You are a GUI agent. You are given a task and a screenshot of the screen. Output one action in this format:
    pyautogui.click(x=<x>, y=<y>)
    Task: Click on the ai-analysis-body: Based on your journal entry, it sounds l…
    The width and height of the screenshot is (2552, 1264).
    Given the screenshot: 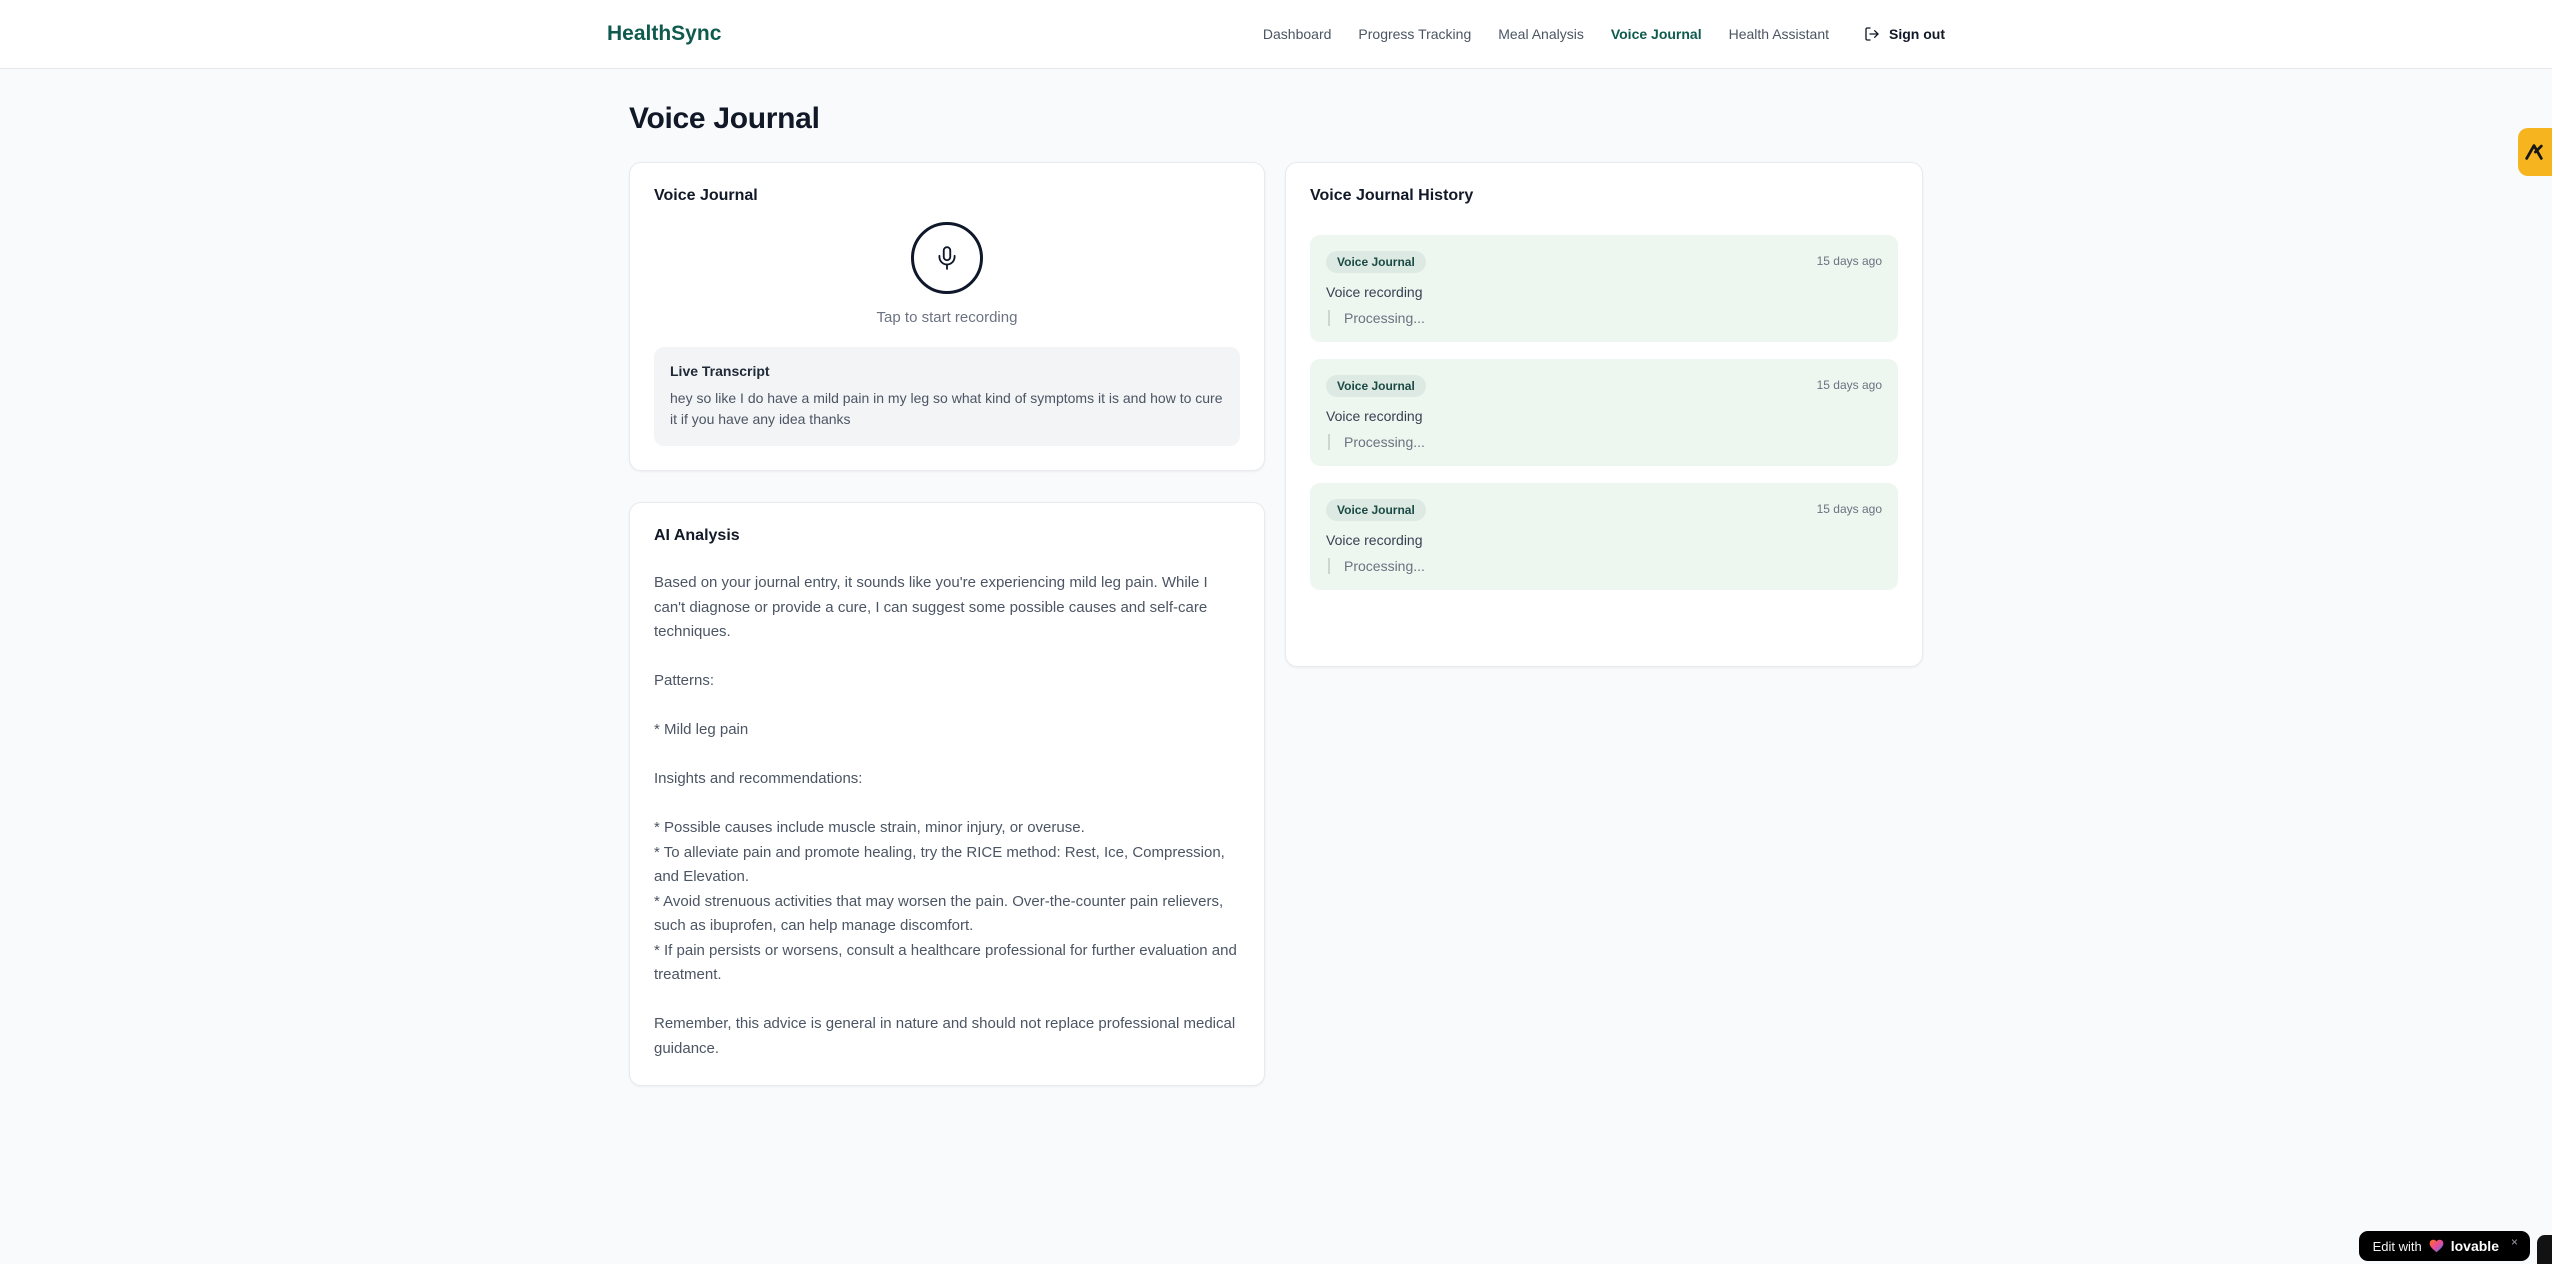 What is the action you would take?
    pyautogui.click(x=945, y=815)
    